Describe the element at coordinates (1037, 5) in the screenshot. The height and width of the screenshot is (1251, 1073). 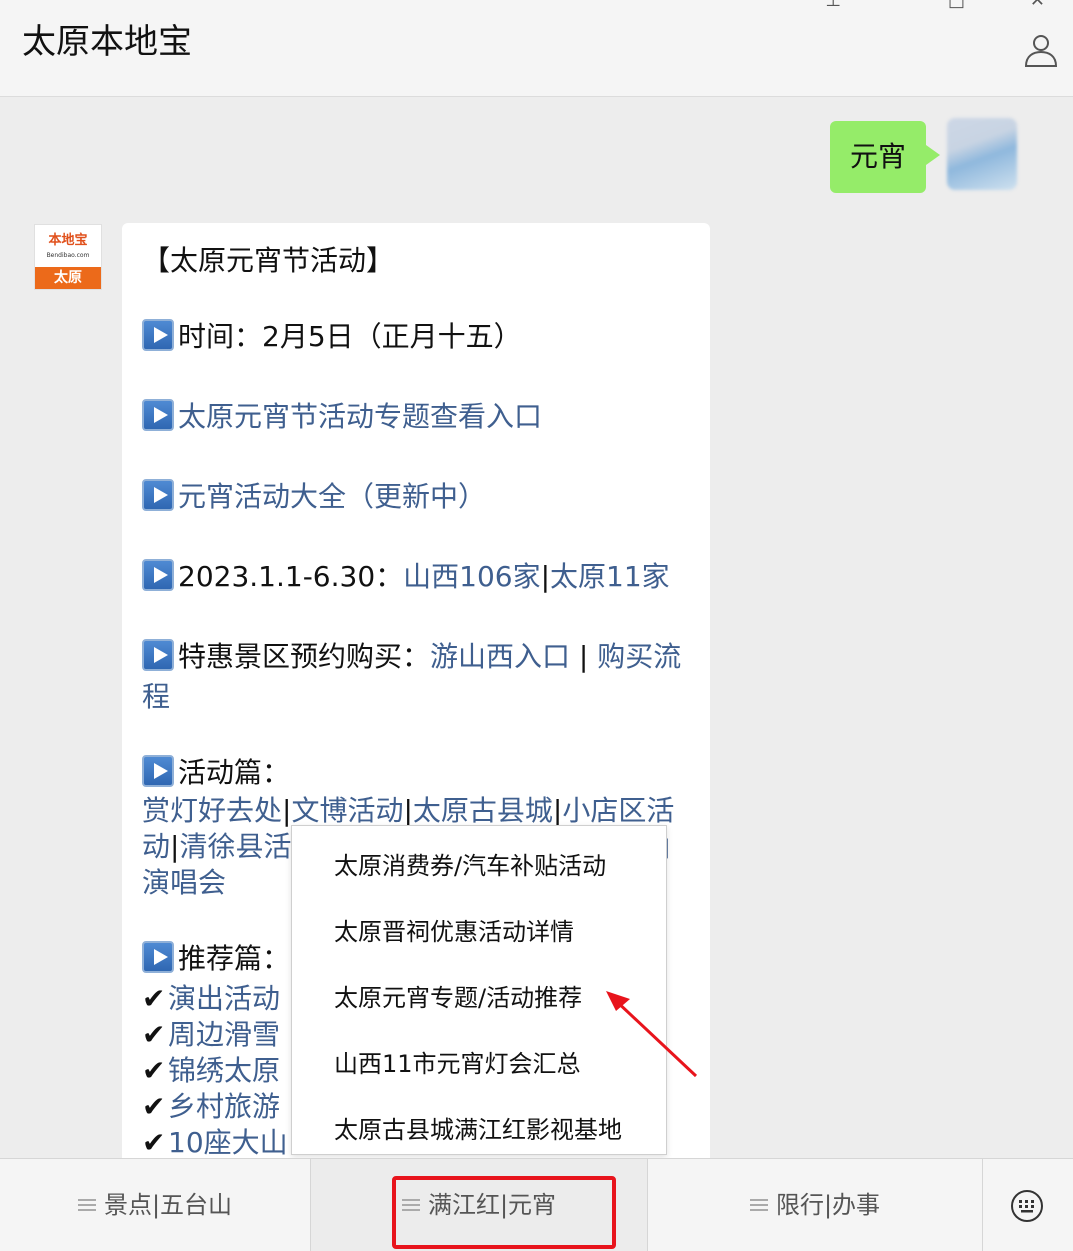
I see `close-icon: ✕` at that location.